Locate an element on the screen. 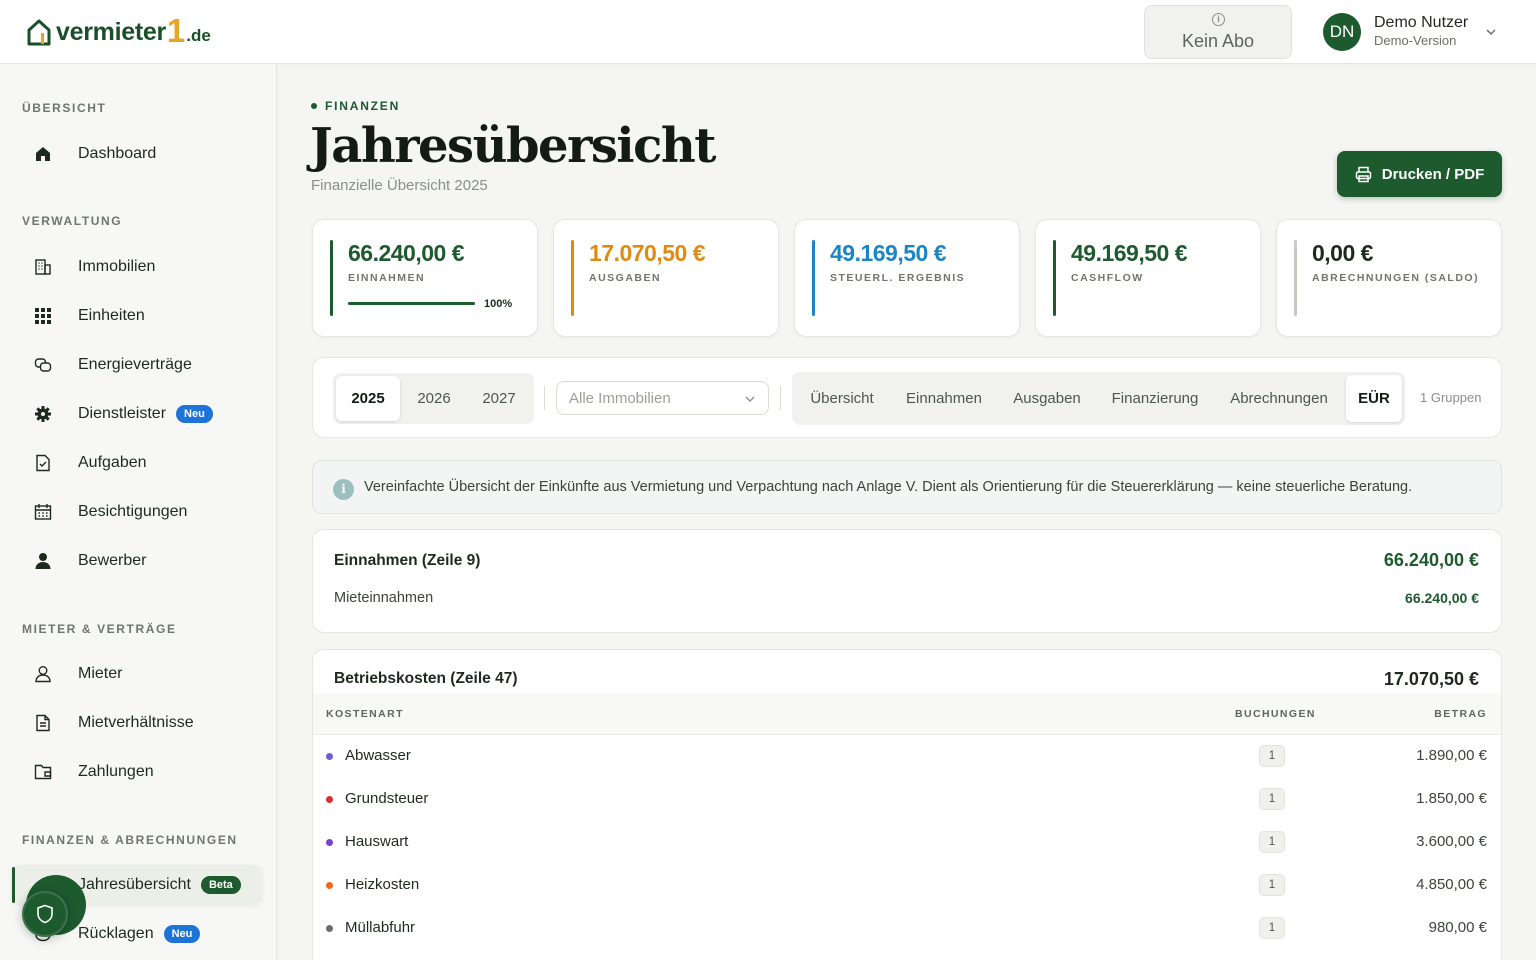  logo-number: 1 is located at coordinates (176, 30).